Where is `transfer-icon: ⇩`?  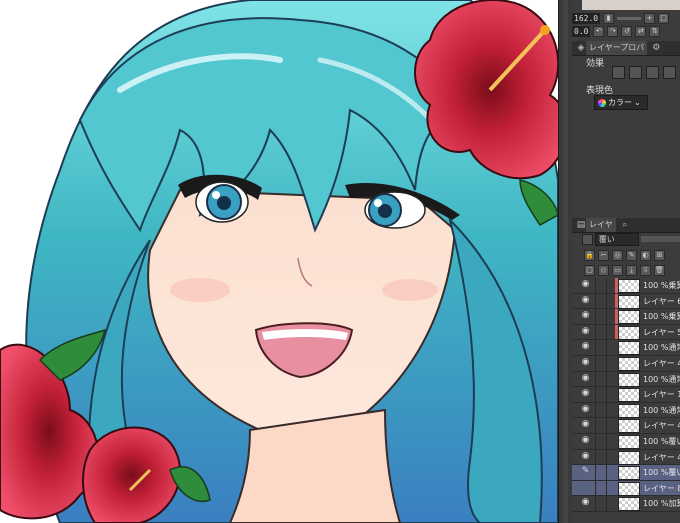 transfer-icon: ⇩ is located at coordinates (645, 270).